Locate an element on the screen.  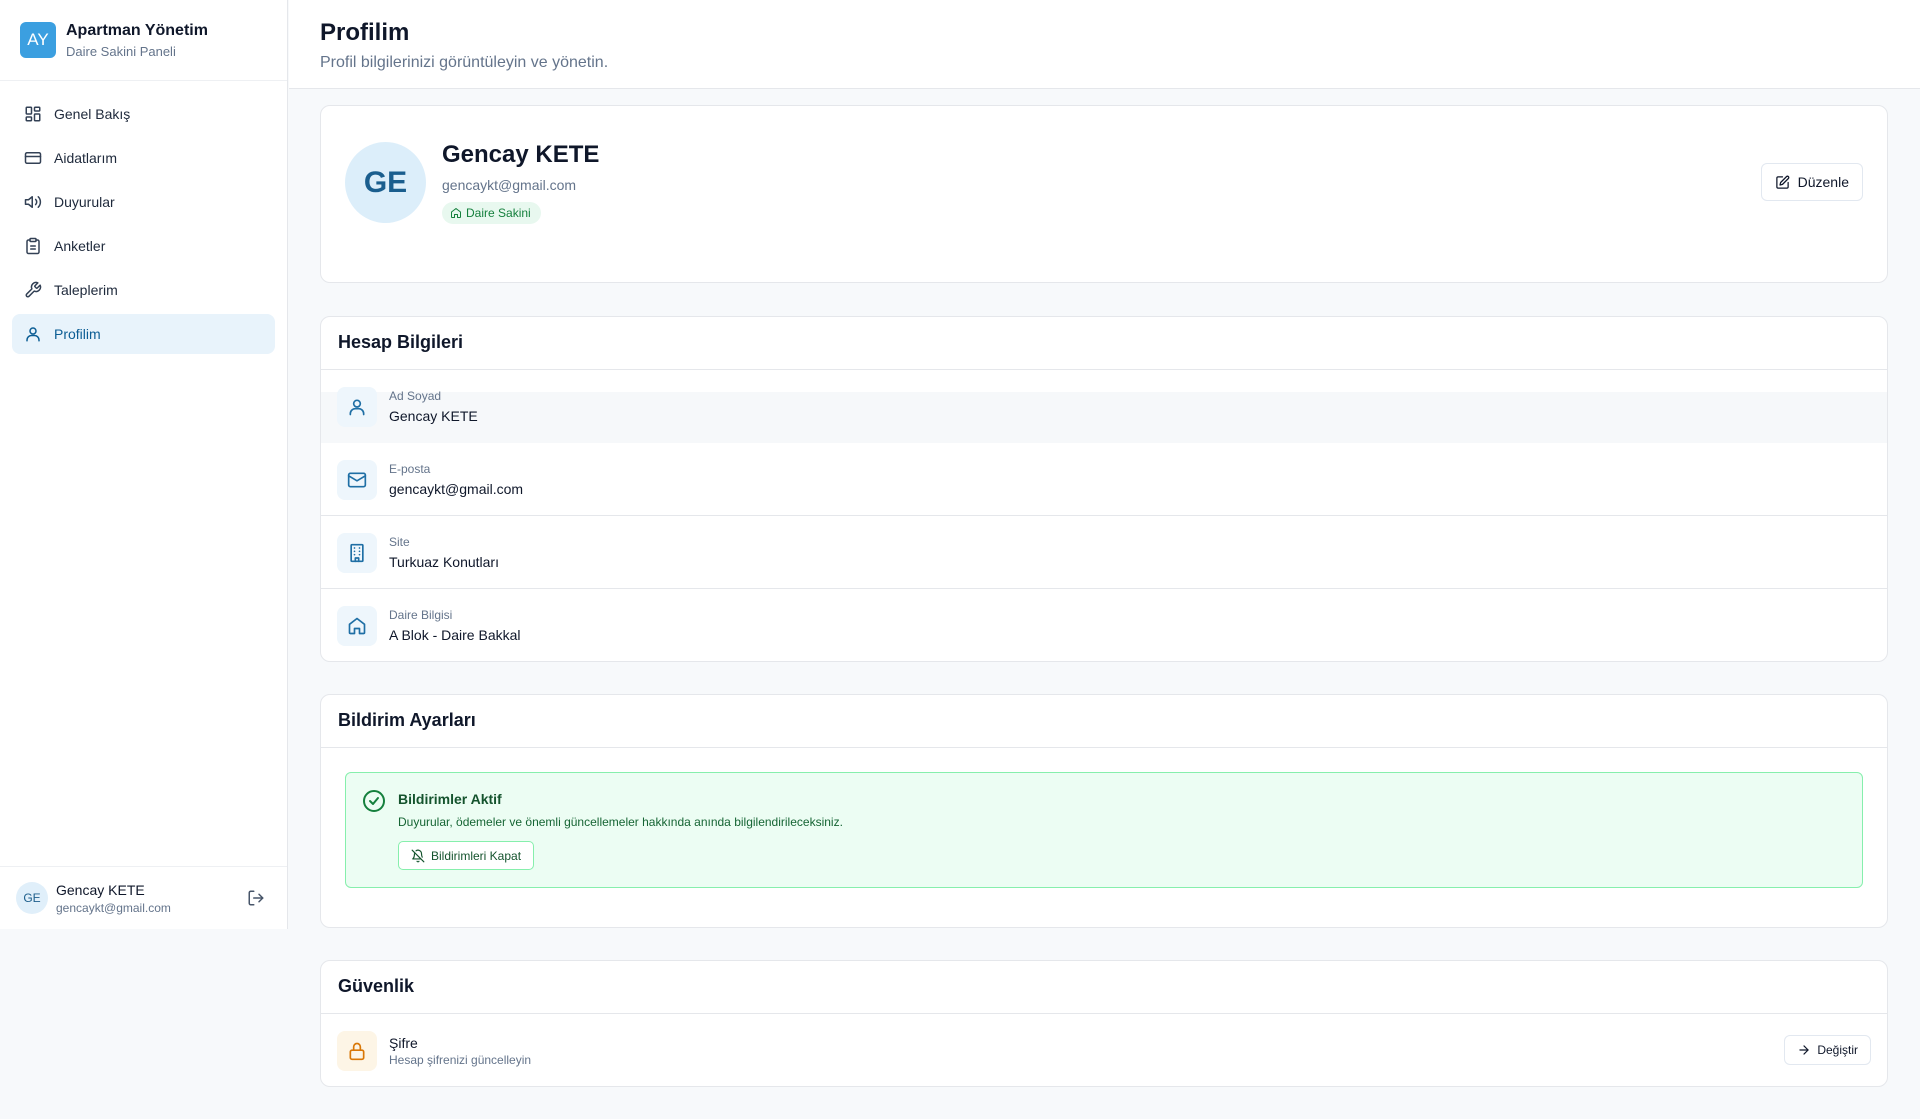
info-label: E-posta is located at coordinates (410, 469).